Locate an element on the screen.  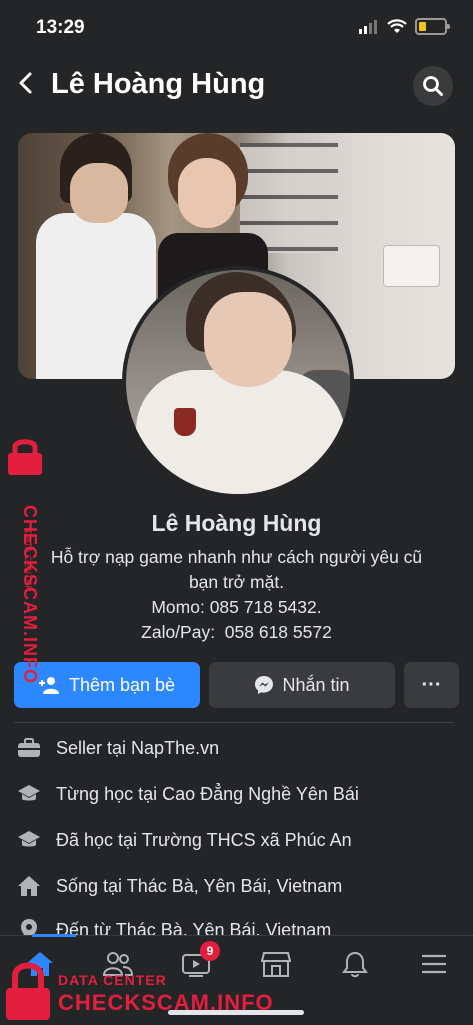
signal-icon is located at coordinates (368, 26).